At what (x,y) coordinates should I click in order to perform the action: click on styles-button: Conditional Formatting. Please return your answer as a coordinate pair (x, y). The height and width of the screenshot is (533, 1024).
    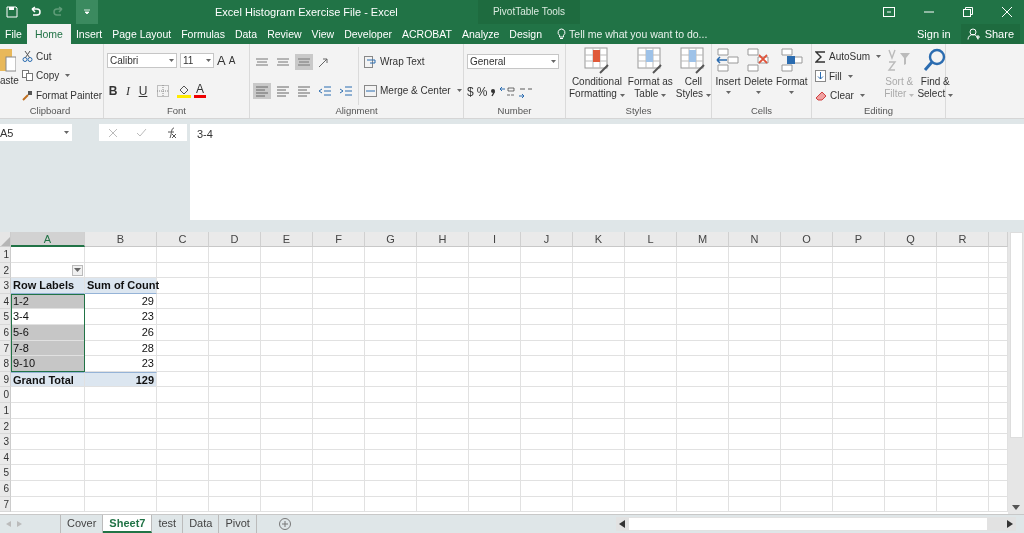
    Looking at the image, I should click on (597, 76).